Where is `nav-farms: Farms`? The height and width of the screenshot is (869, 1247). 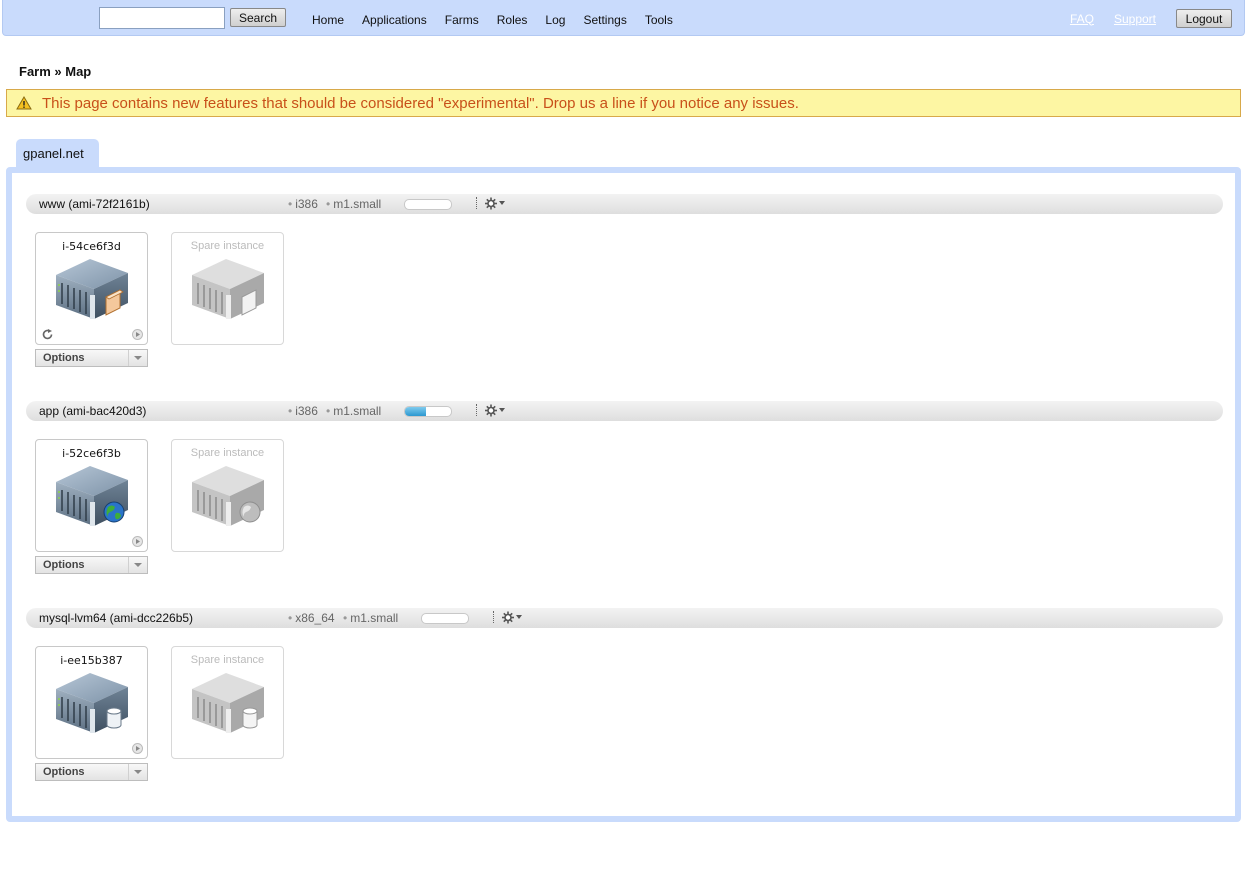 nav-farms: Farms is located at coordinates (462, 20).